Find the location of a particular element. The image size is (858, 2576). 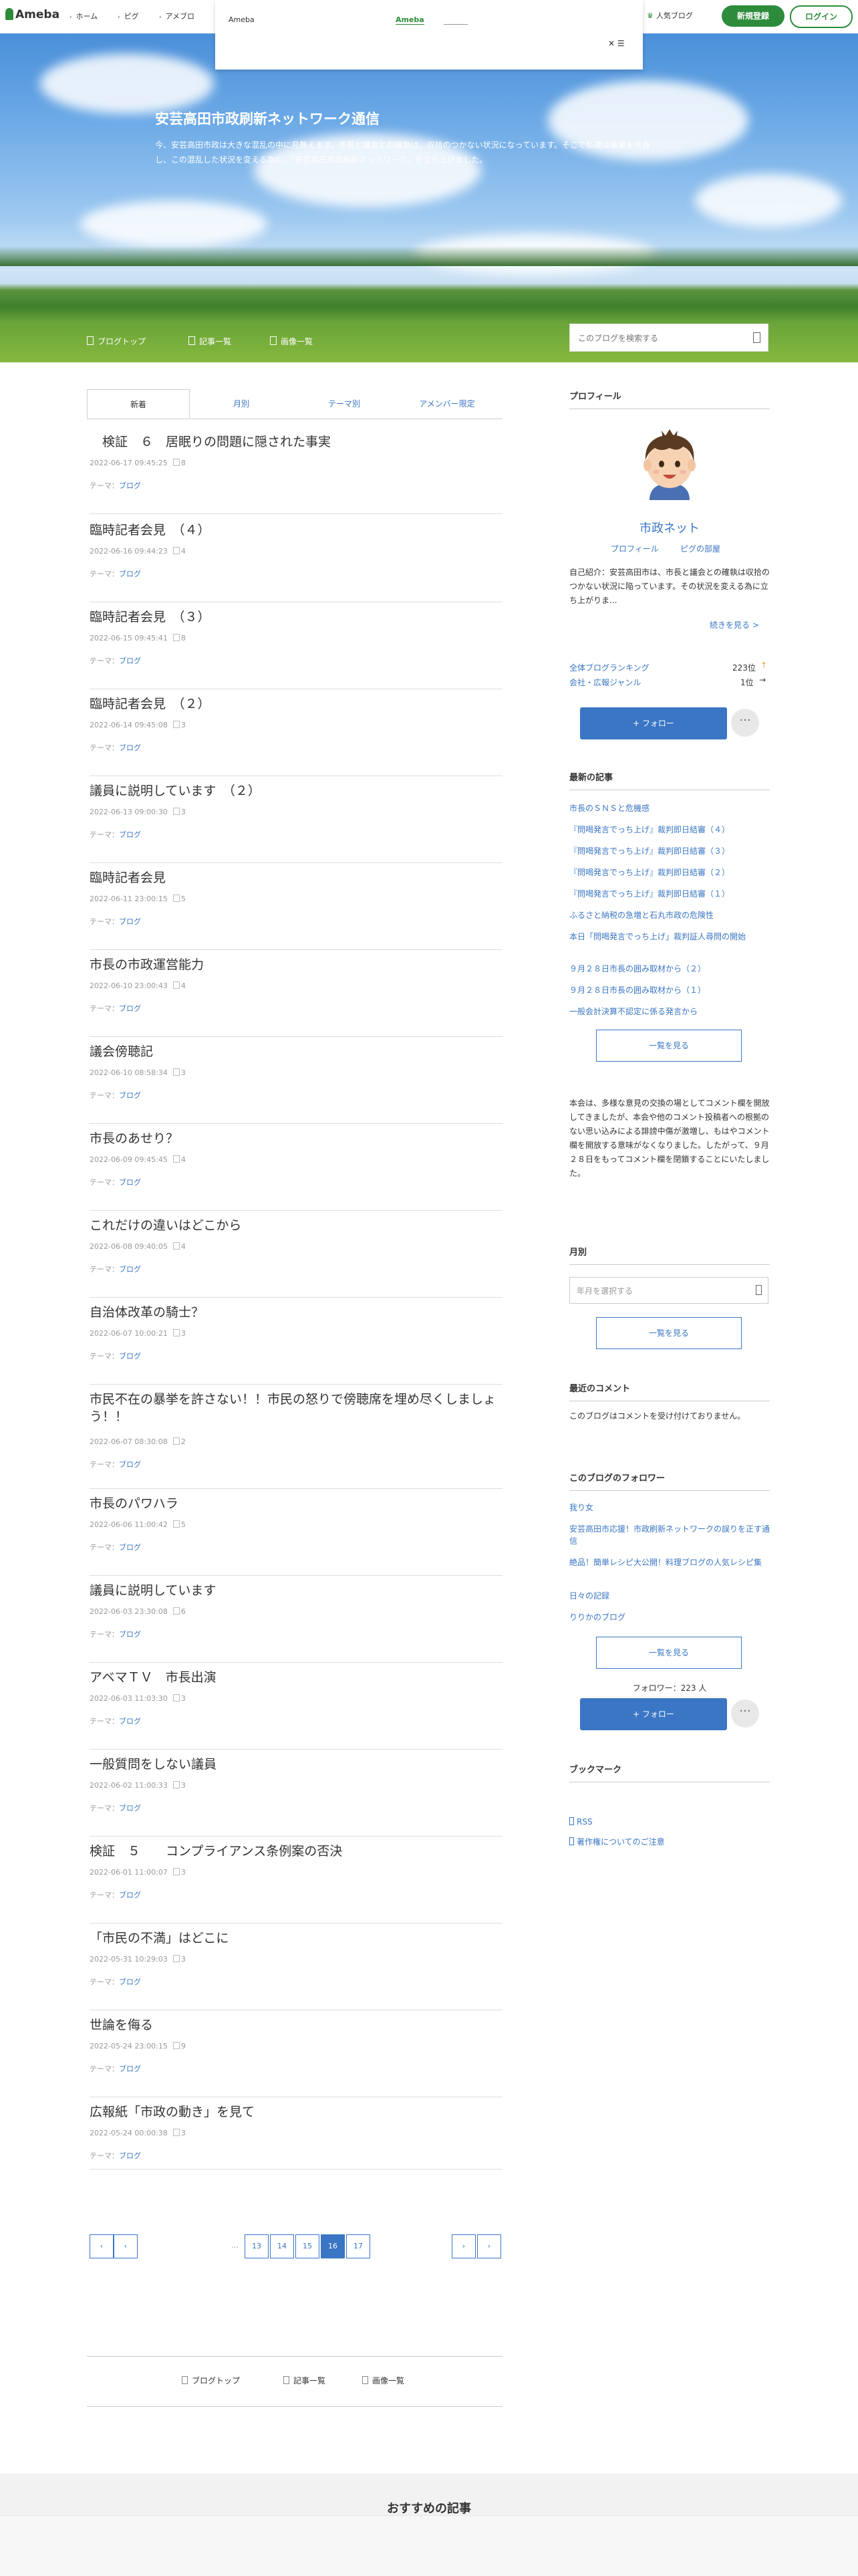

entry-title: 市民不在の暴挙を許さない！！市民の怒りで傍聴席を埋め尽くしましょう！！ is located at coordinates (296, 1408).